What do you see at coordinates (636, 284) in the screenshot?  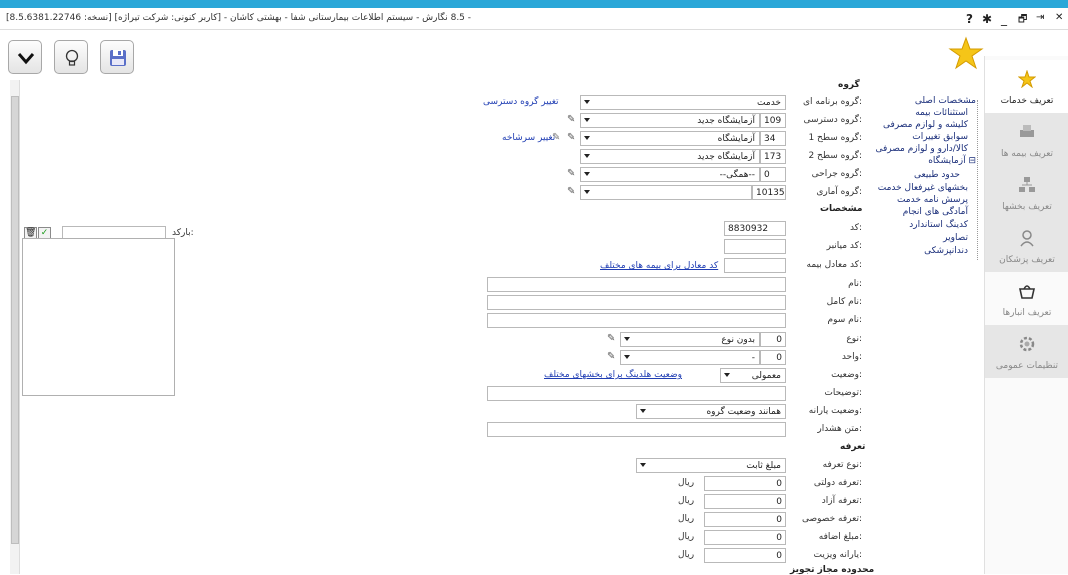 I see `name-input` at bounding box center [636, 284].